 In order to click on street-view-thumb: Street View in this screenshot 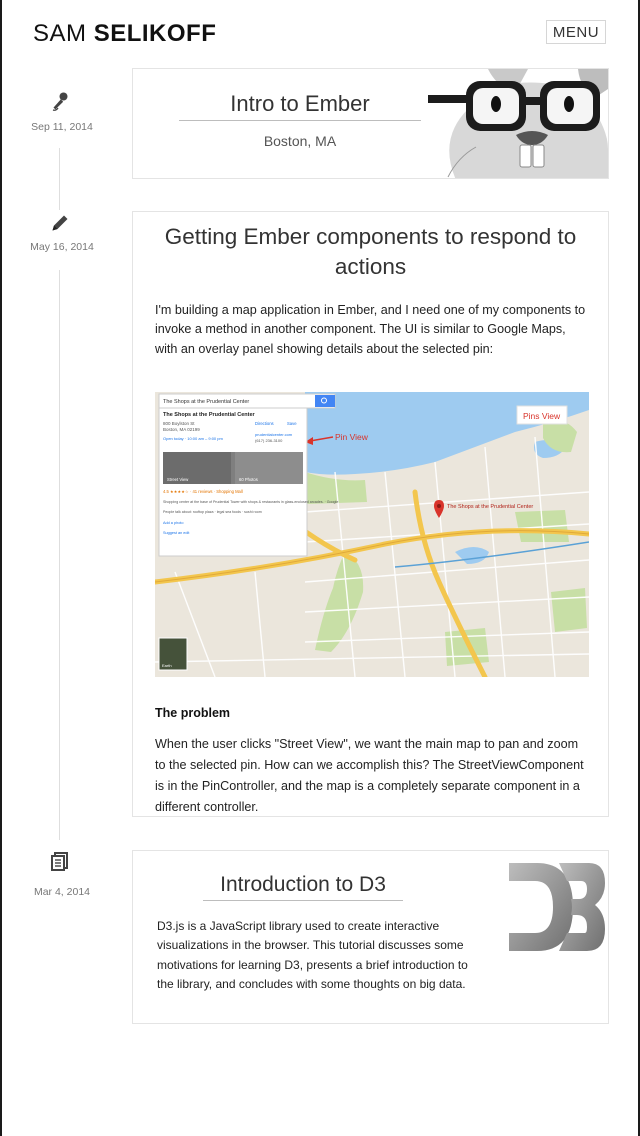, I will do `click(178, 479)`.